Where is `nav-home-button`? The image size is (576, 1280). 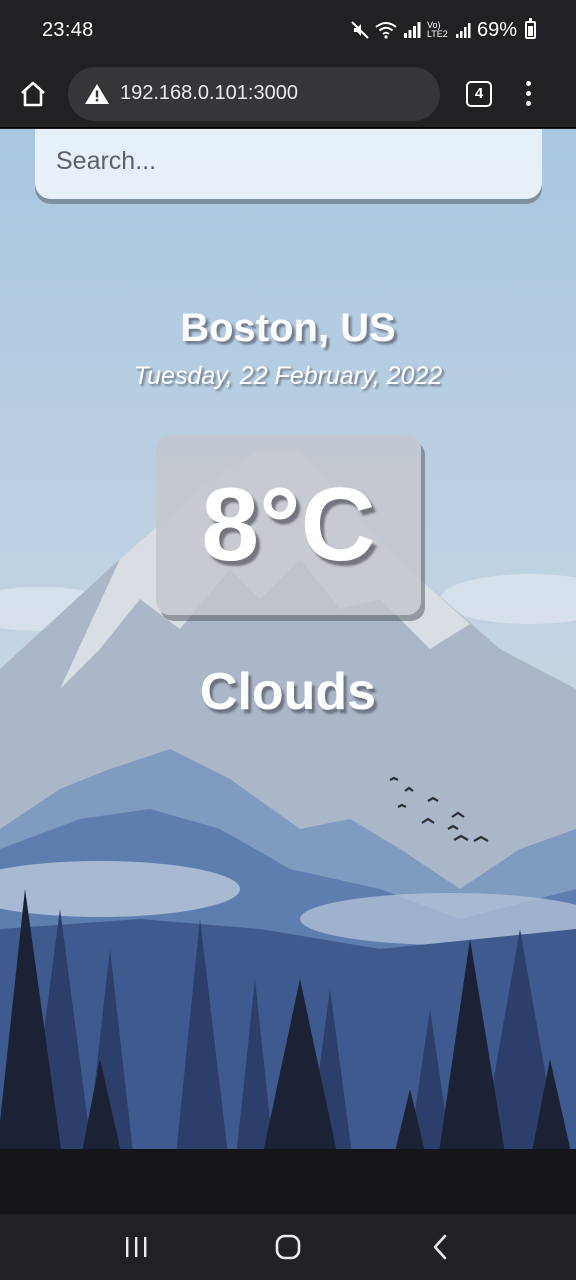
nav-home-button is located at coordinates (288, 1247).